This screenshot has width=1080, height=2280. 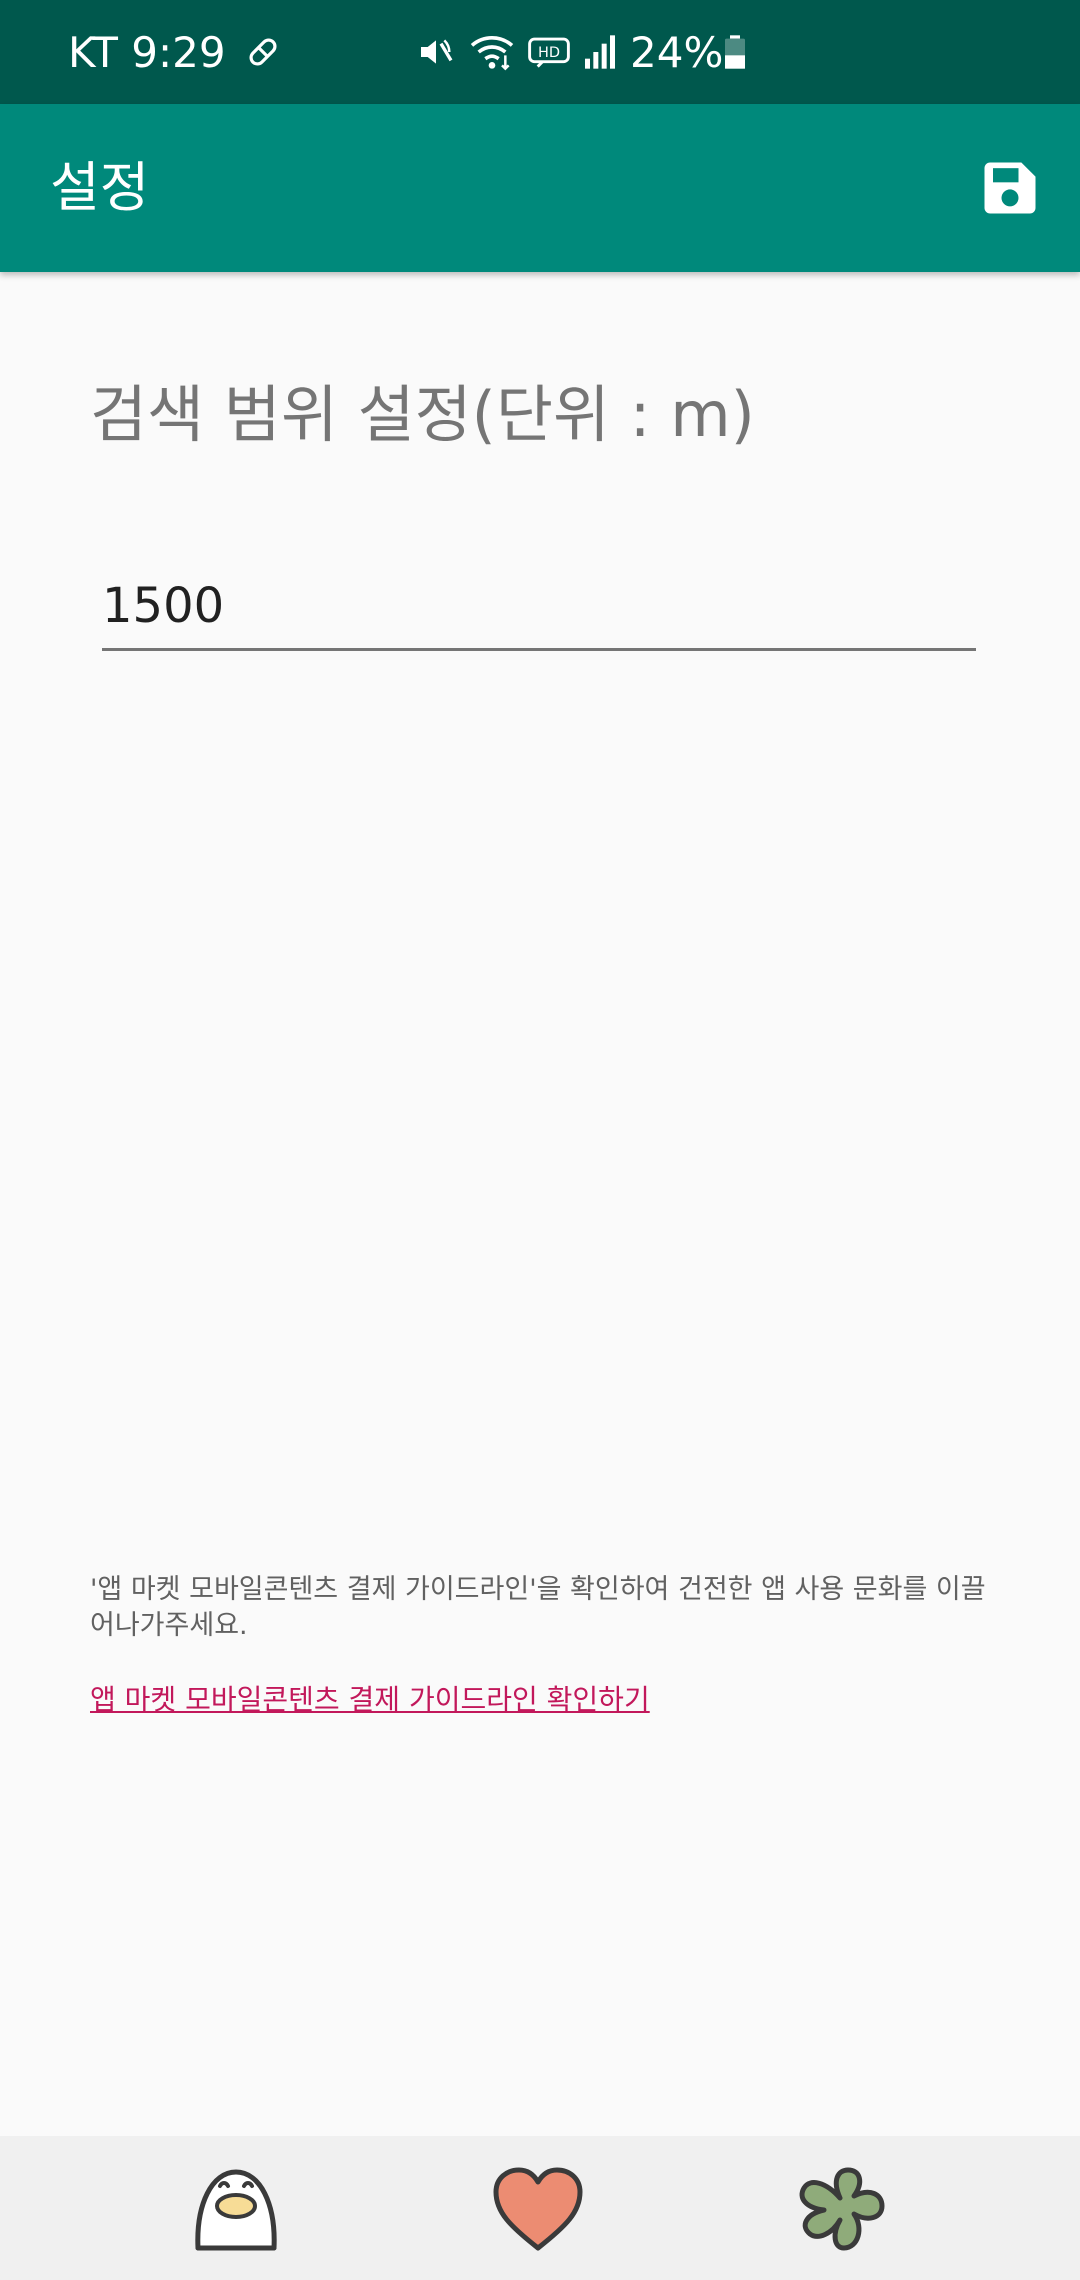 I want to click on nav-item-heart, so click(x=538, y=2209).